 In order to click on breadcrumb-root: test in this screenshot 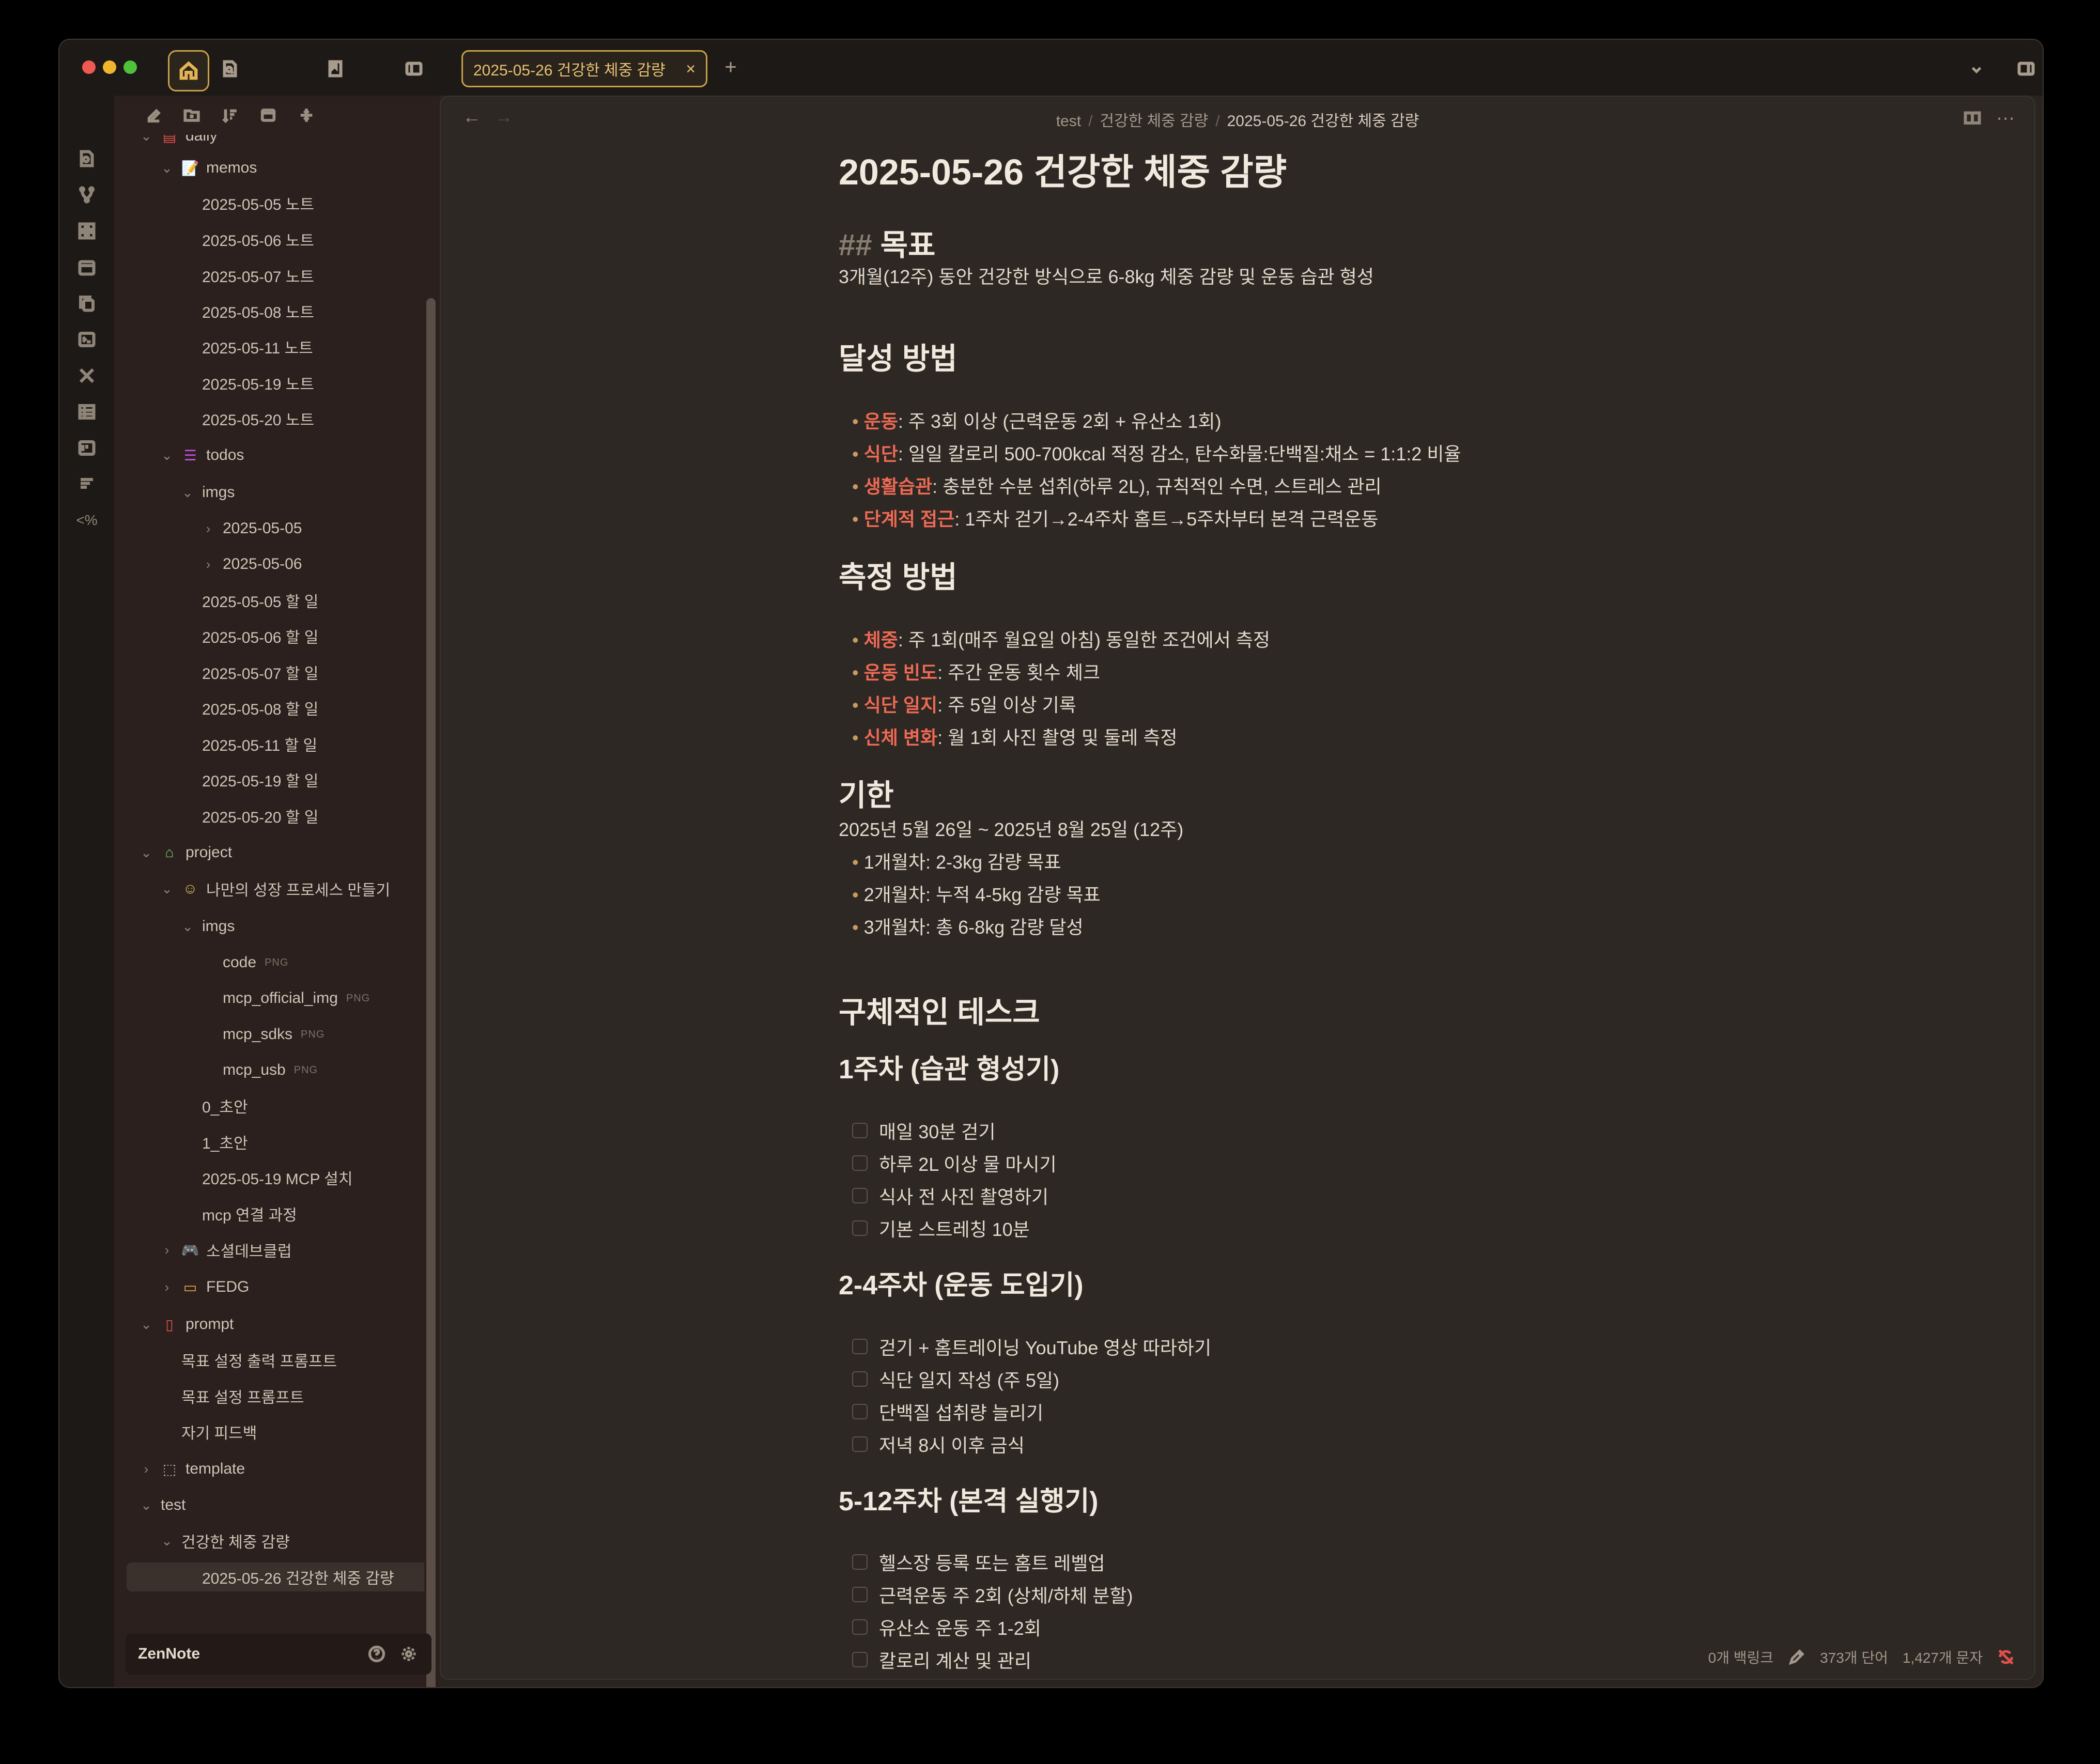, I will do `click(1068, 122)`.